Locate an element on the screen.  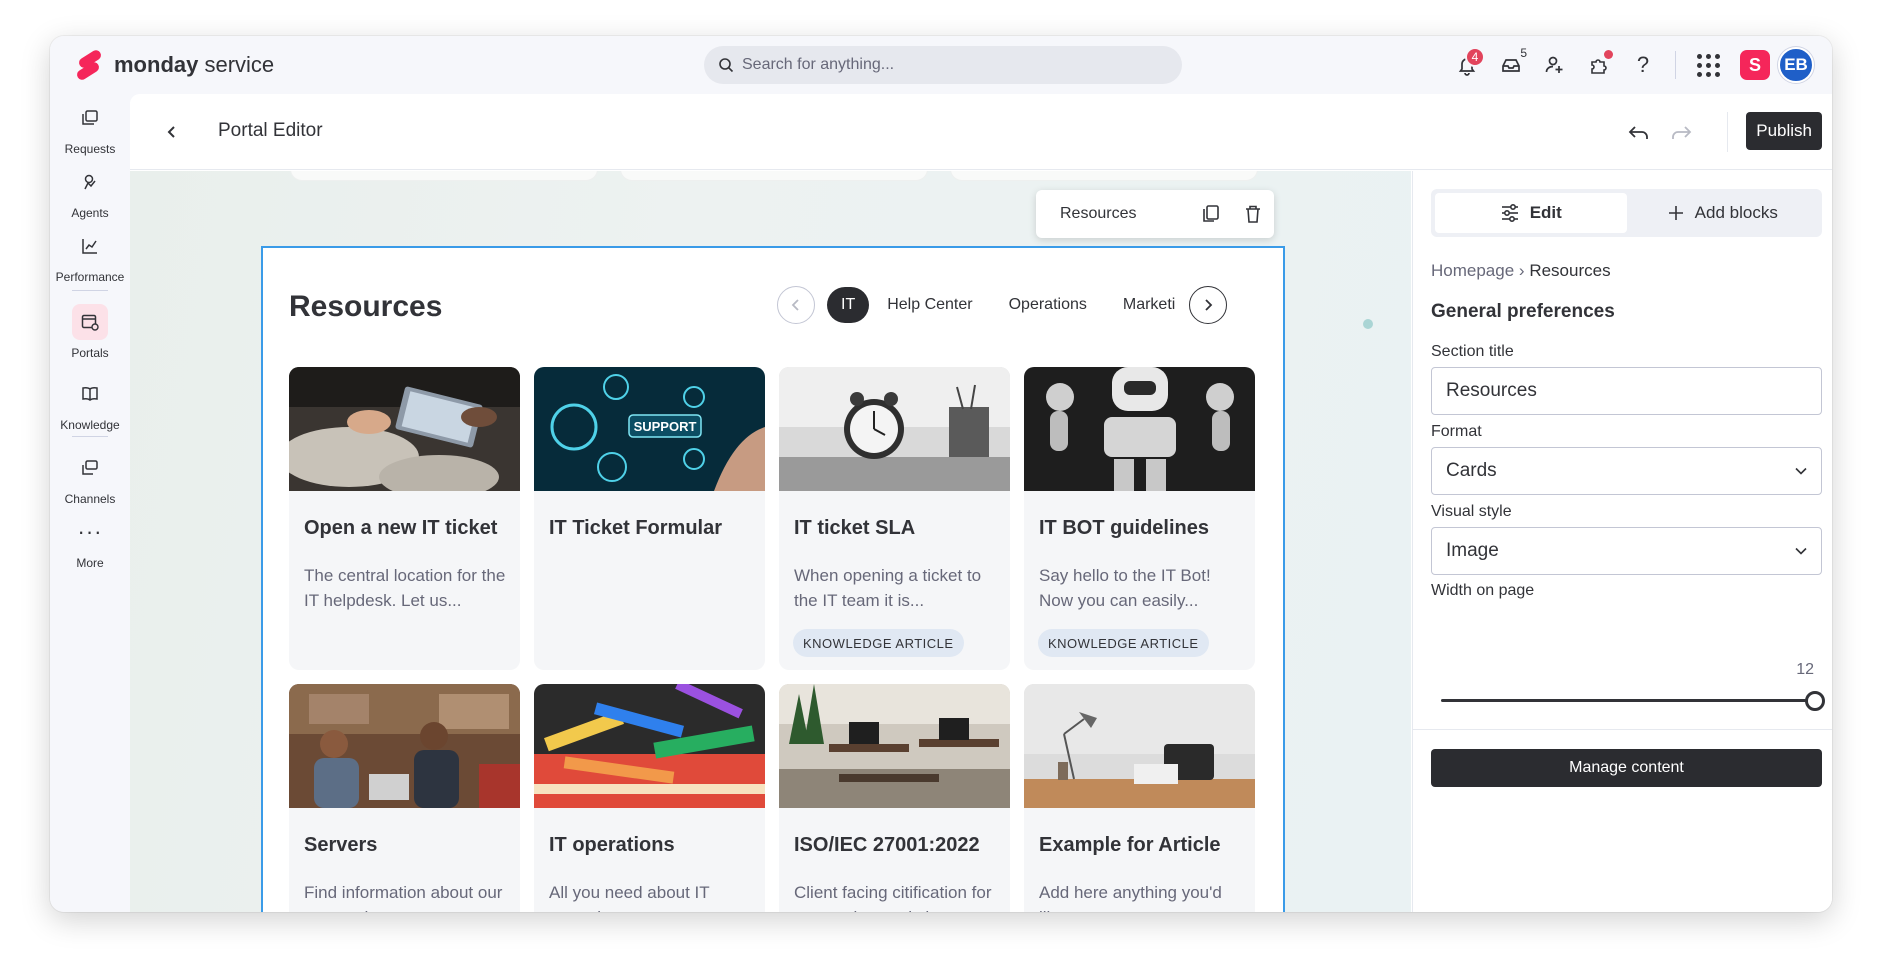
add-blocks-tab: Add blocks is located at coordinates (1723, 213).